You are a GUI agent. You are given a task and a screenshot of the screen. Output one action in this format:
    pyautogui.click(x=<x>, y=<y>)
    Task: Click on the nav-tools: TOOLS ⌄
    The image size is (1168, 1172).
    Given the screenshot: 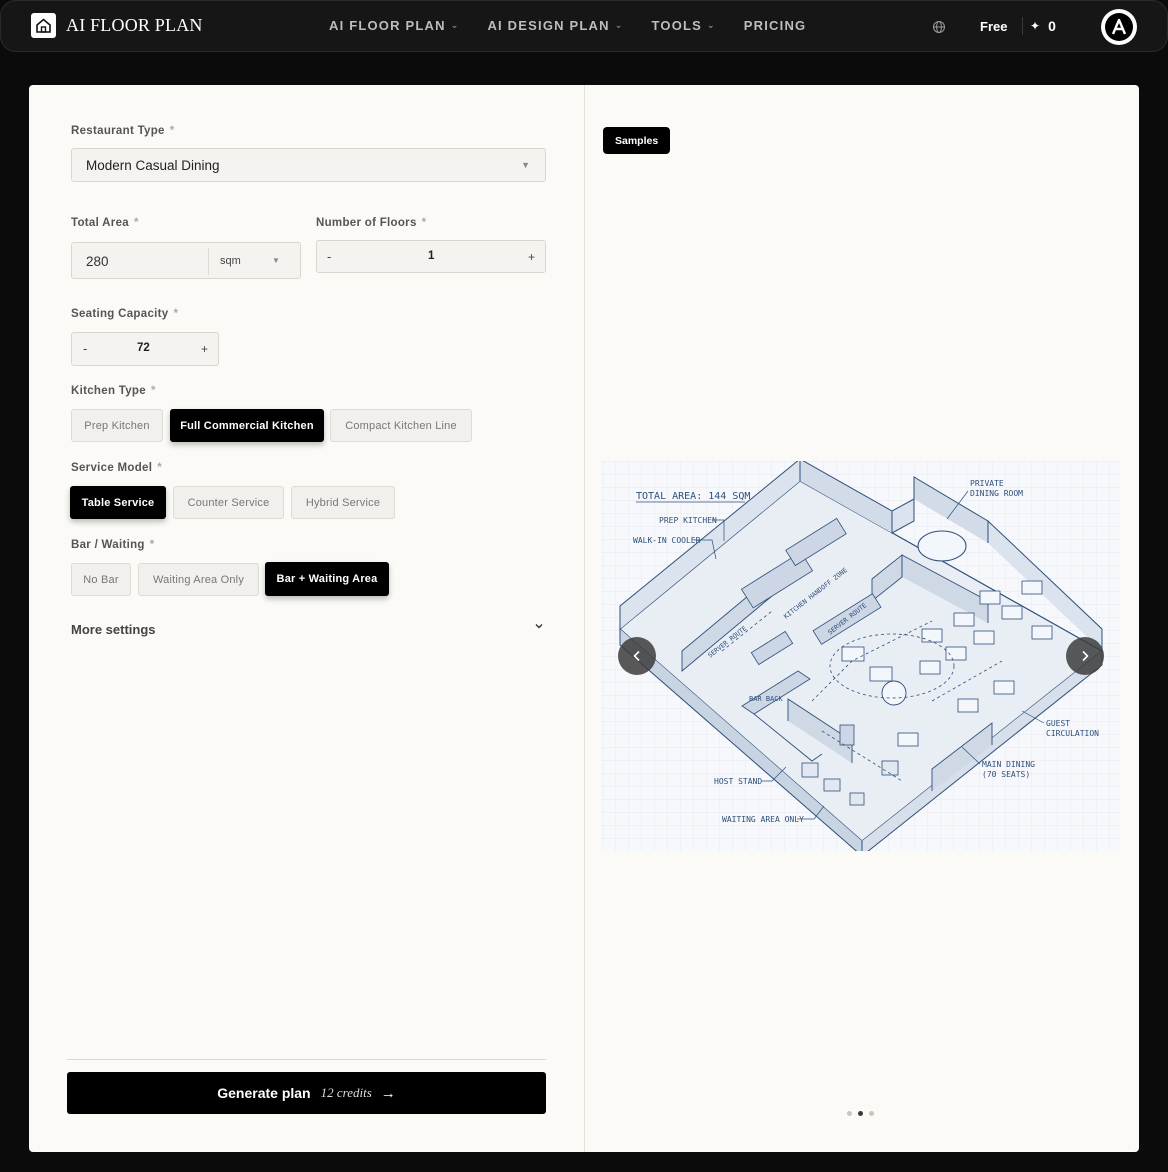 What is the action you would take?
    pyautogui.click(x=683, y=25)
    